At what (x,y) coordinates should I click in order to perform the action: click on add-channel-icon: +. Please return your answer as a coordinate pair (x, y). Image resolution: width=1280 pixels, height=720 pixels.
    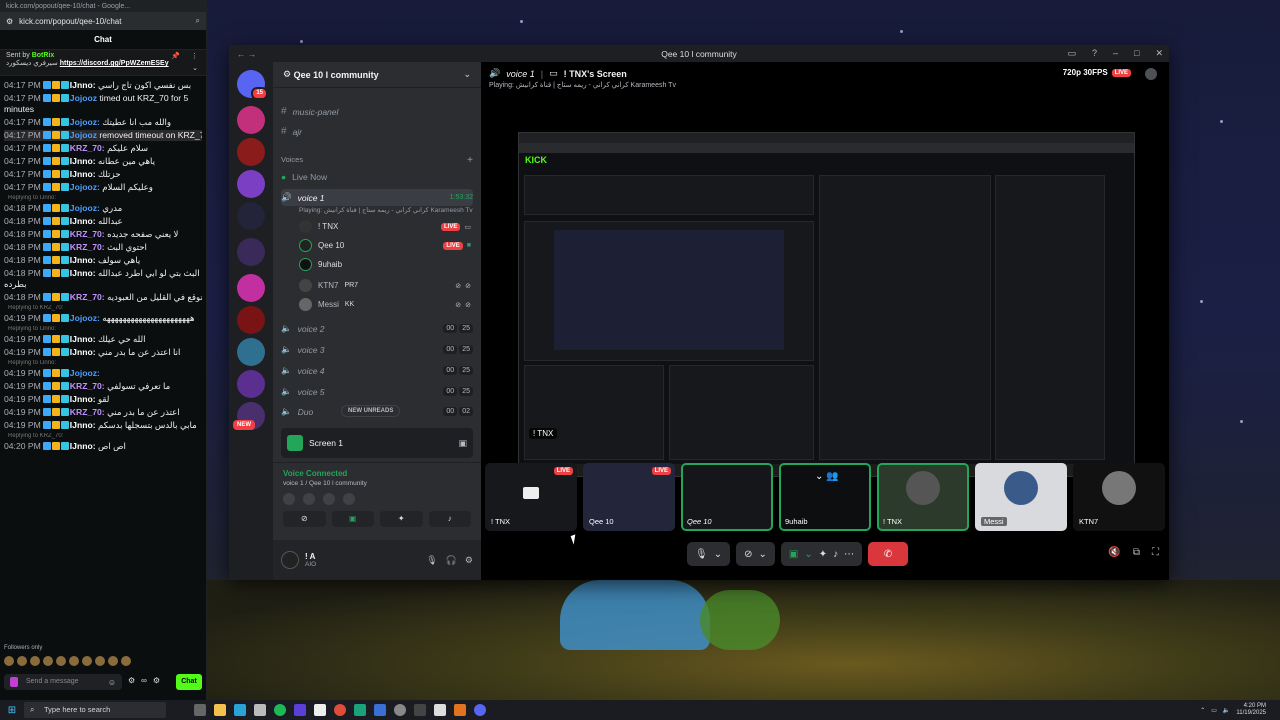
    Looking at the image, I should click on (470, 160).